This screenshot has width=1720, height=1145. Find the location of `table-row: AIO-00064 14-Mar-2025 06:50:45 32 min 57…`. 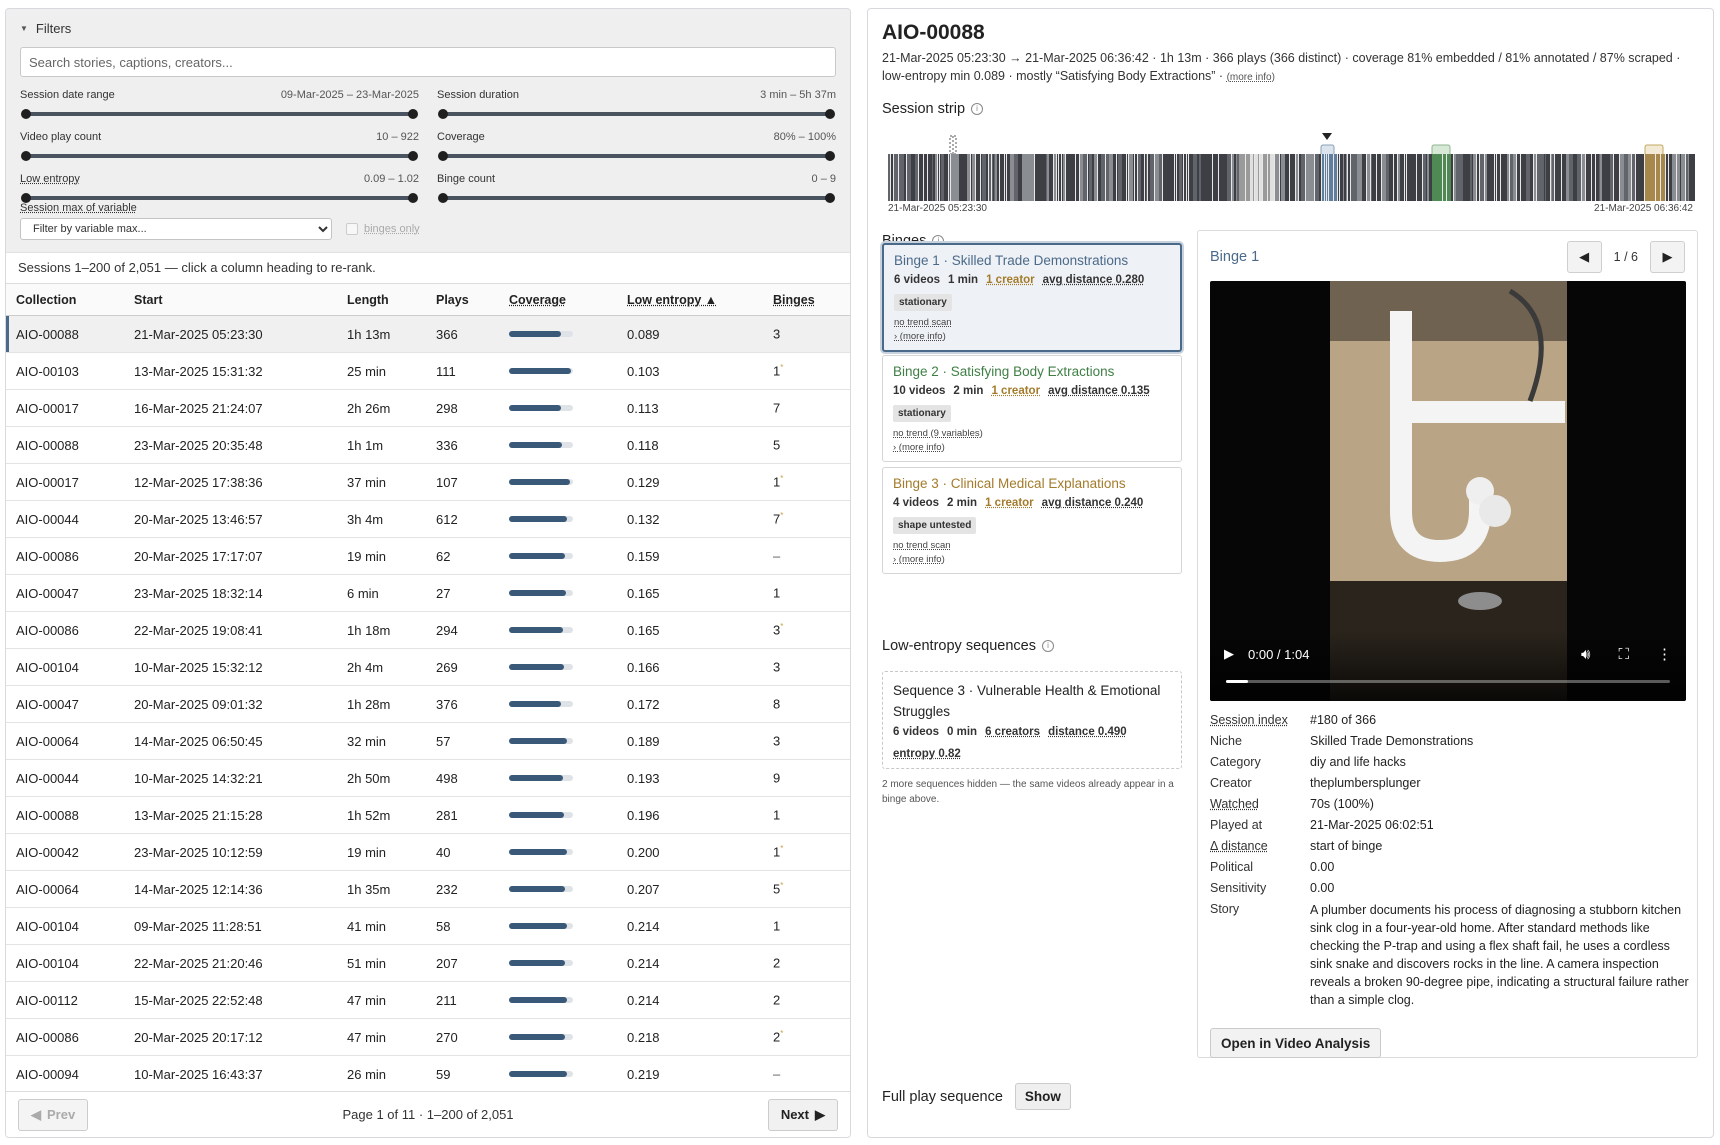

table-row: AIO-00064 14-Mar-2025 06:50:45 32 min 57… is located at coordinates (428, 741).